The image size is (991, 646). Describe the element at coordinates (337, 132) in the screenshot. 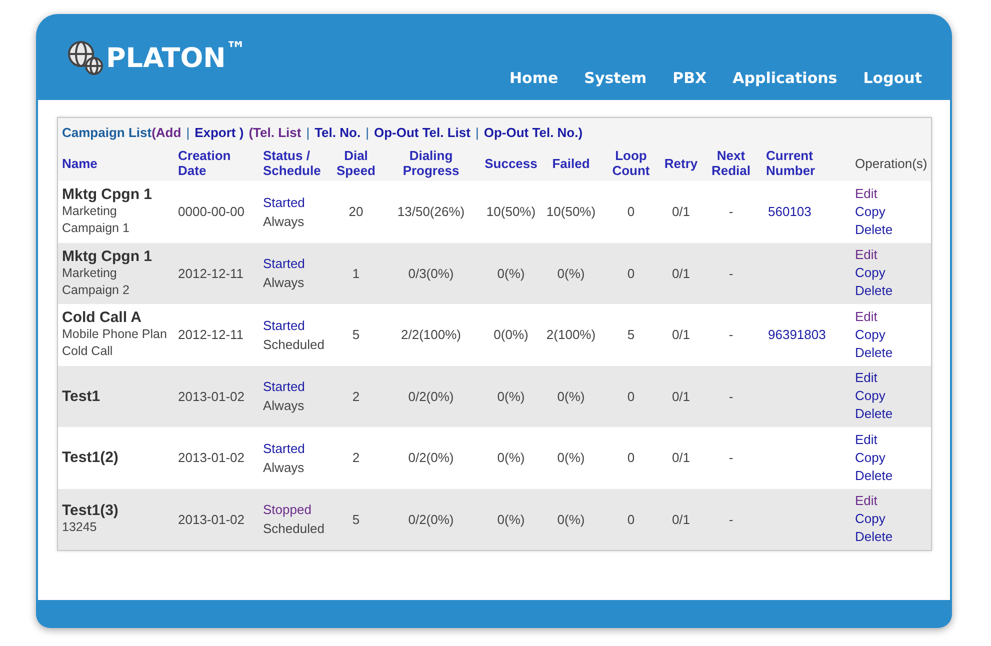

I see `toolbar-link: Tel. No.` at that location.